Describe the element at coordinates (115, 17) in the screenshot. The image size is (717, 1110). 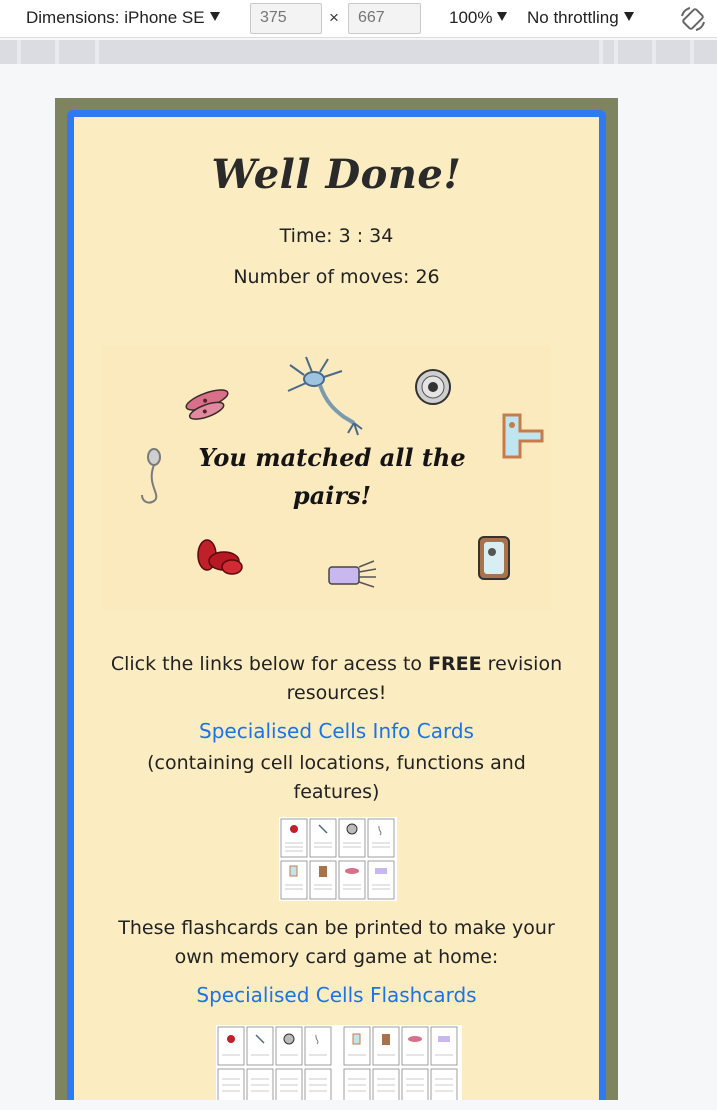
I see `device-dimensions-label: Dimensions: iPhone SE` at that location.